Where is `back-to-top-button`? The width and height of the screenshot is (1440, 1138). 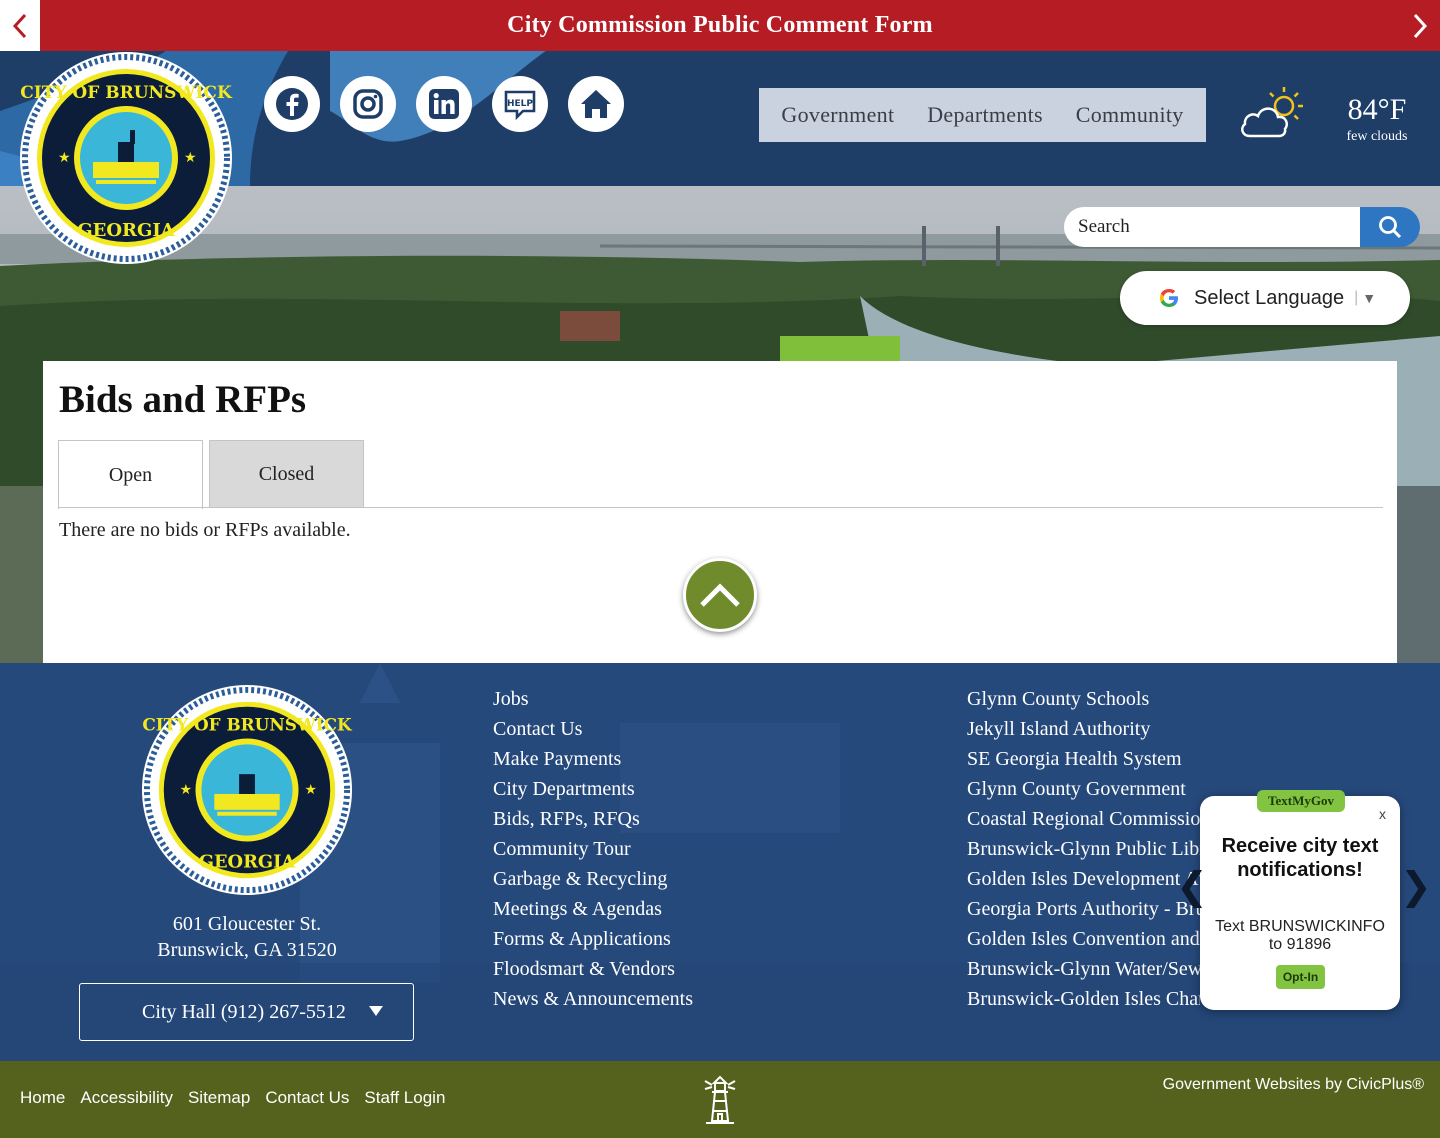
back-to-top-button is located at coordinates (720, 595).